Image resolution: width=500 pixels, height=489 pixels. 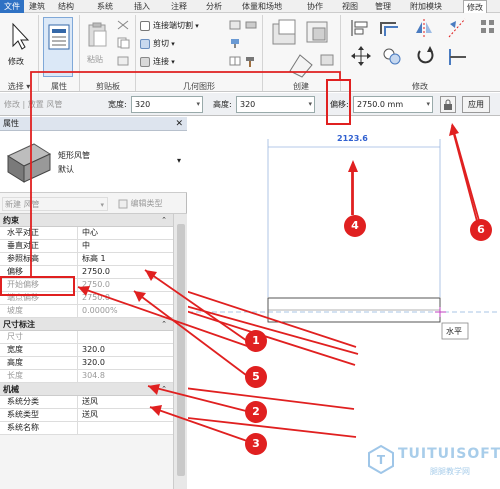 What do you see at coordinates (33, 104) in the screenshot?
I see `context-label: 修改 | 放置 风管` at bounding box center [33, 104].